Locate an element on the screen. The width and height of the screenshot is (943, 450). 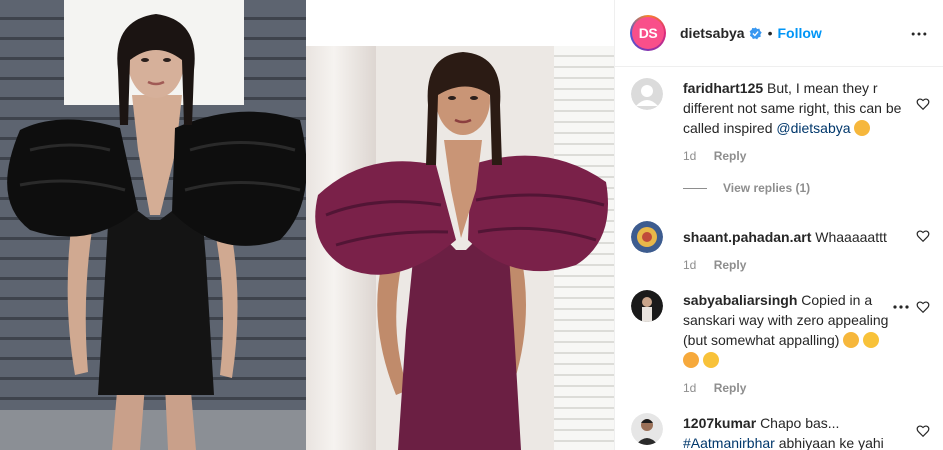
comment-content-continued: abhiyaan ke yahi is located at coordinates (831, 442).